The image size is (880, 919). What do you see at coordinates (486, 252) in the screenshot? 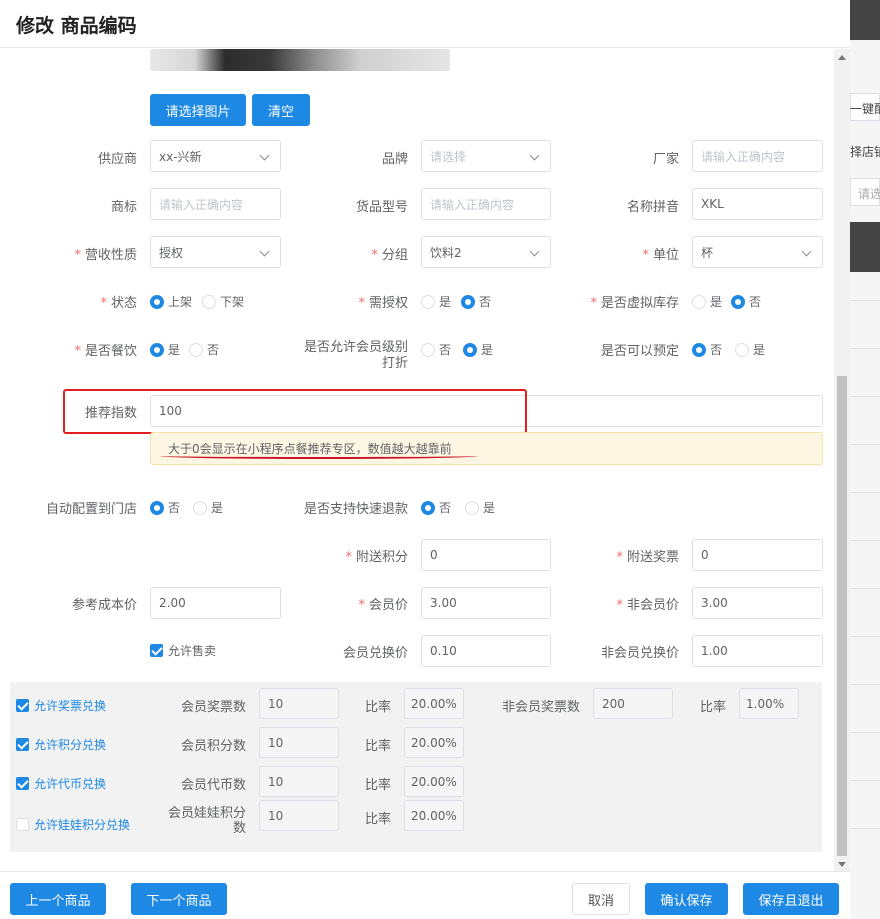
I see `group-select: 饮料2` at bounding box center [486, 252].